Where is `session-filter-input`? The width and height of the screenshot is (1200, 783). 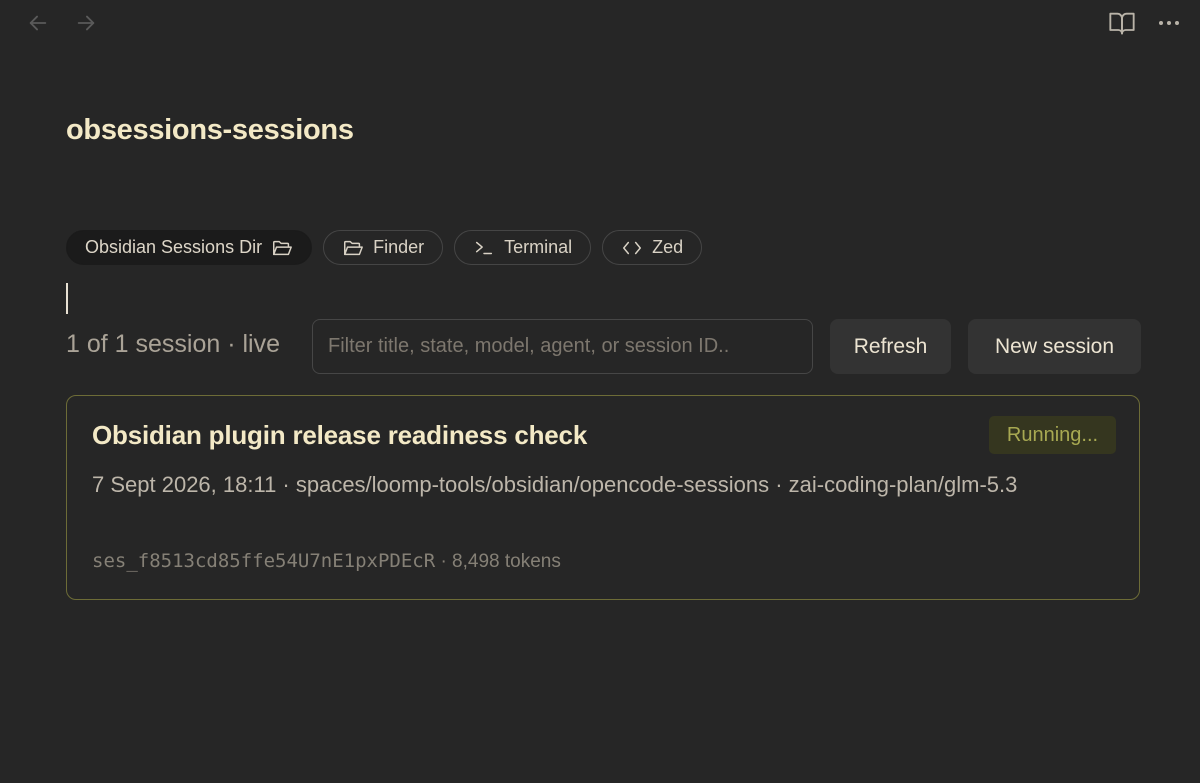
session-filter-input is located at coordinates (562, 346).